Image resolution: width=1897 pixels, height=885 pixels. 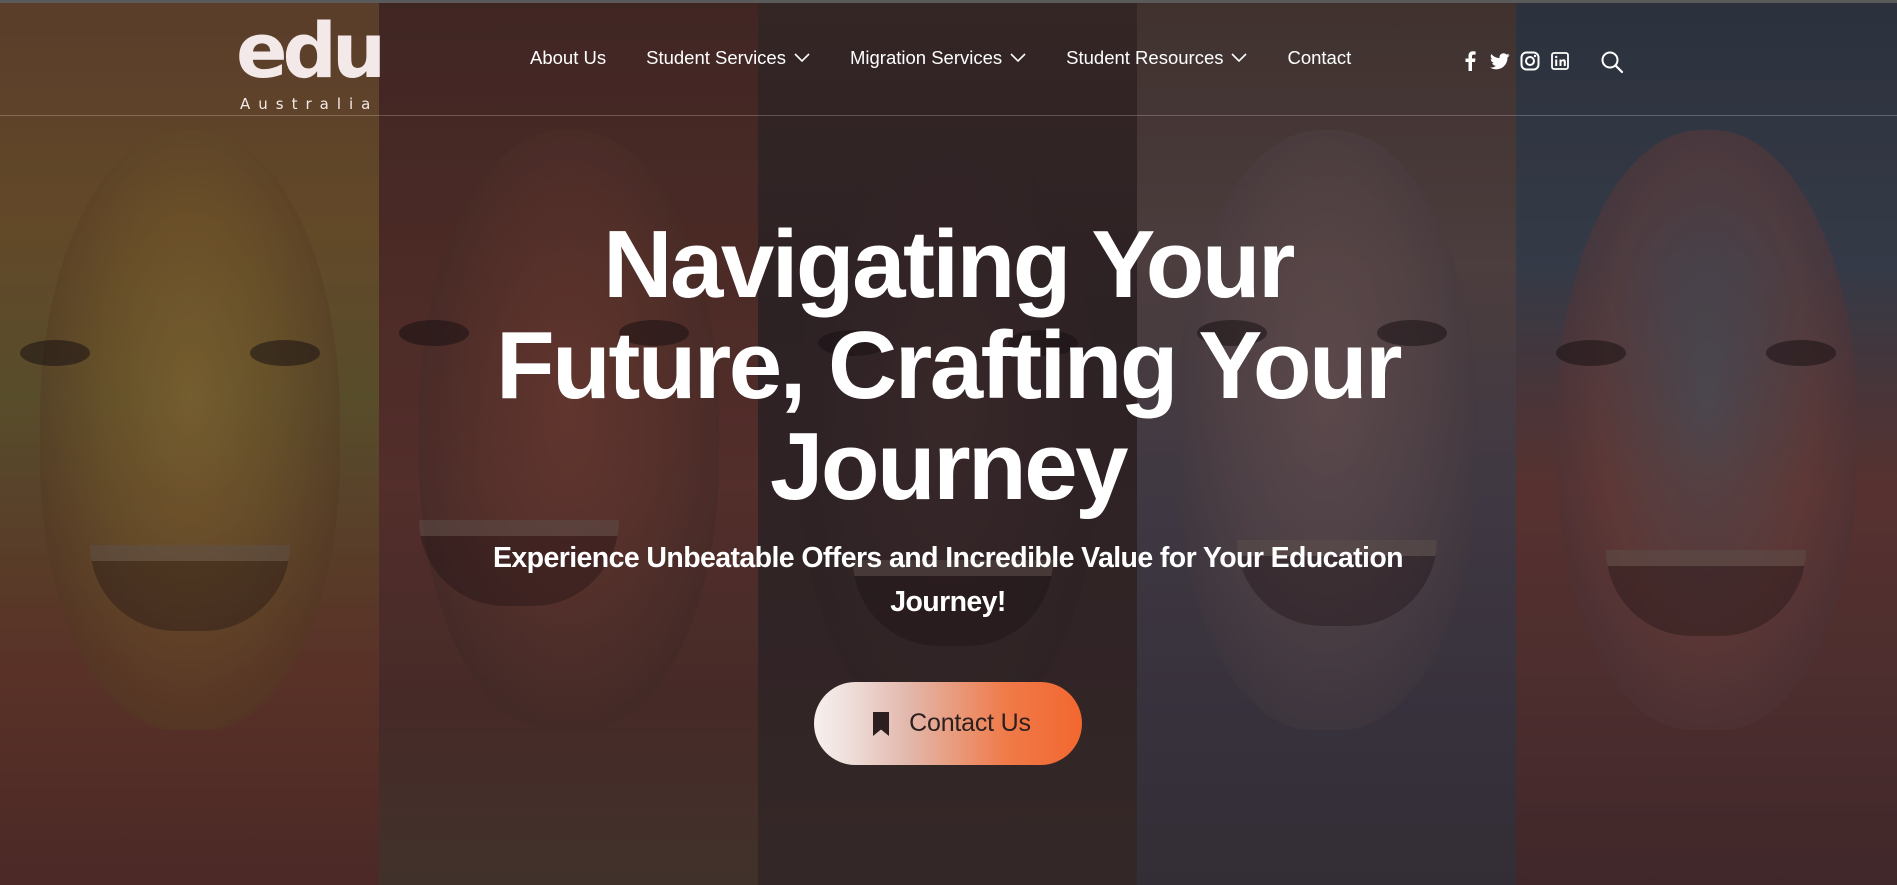 What do you see at coordinates (1470, 61) in the screenshot?
I see `facebook-icon` at bounding box center [1470, 61].